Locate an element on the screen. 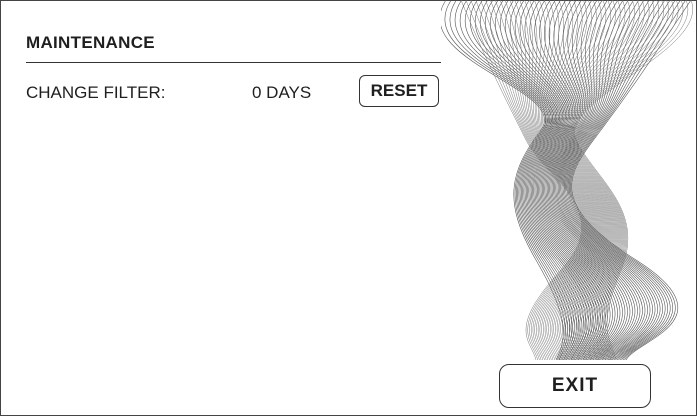  title-divider is located at coordinates (233, 62).